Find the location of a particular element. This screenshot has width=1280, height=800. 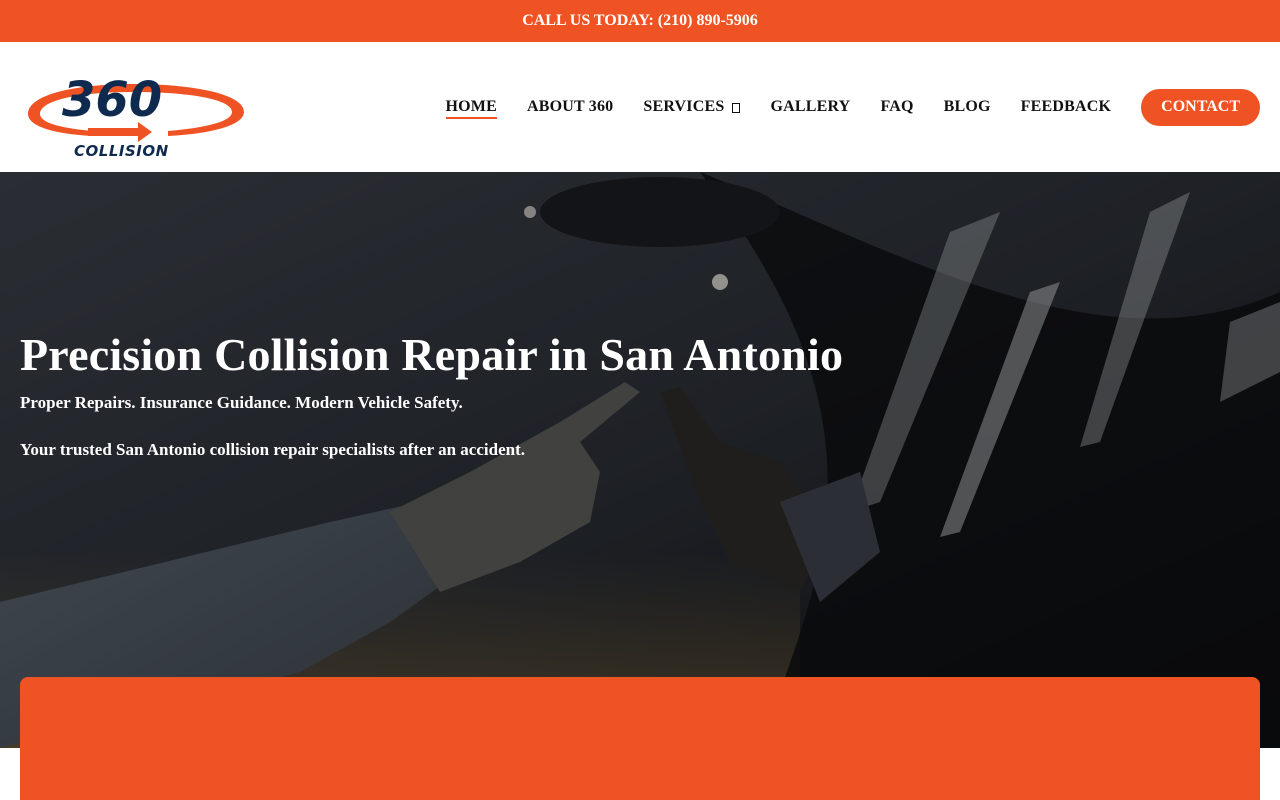

nav-item-services-label: SERVICES is located at coordinates (684, 106).